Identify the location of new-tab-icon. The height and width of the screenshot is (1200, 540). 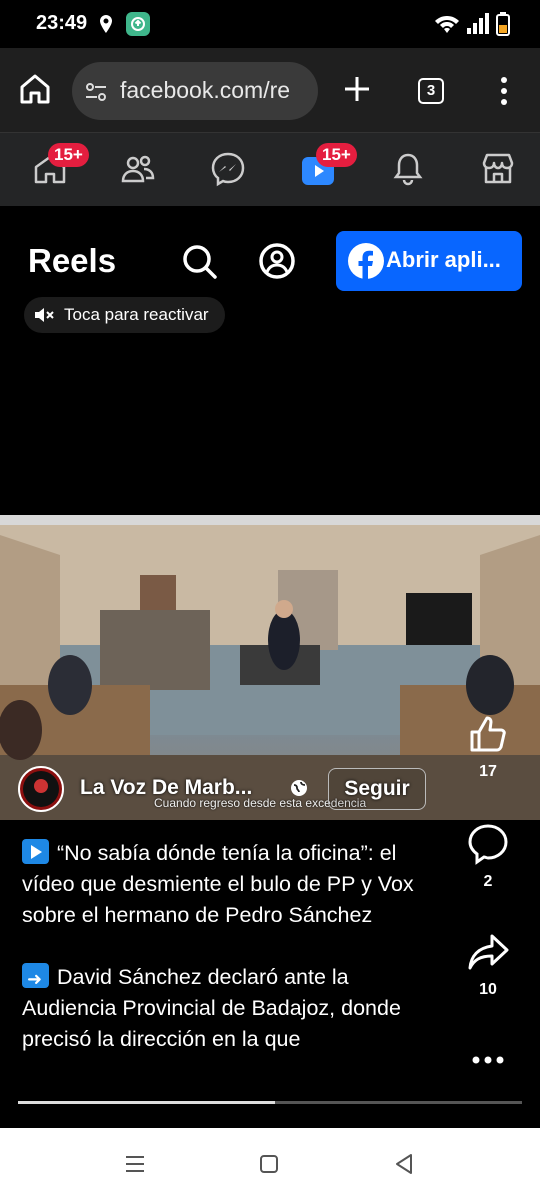
(357, 89).